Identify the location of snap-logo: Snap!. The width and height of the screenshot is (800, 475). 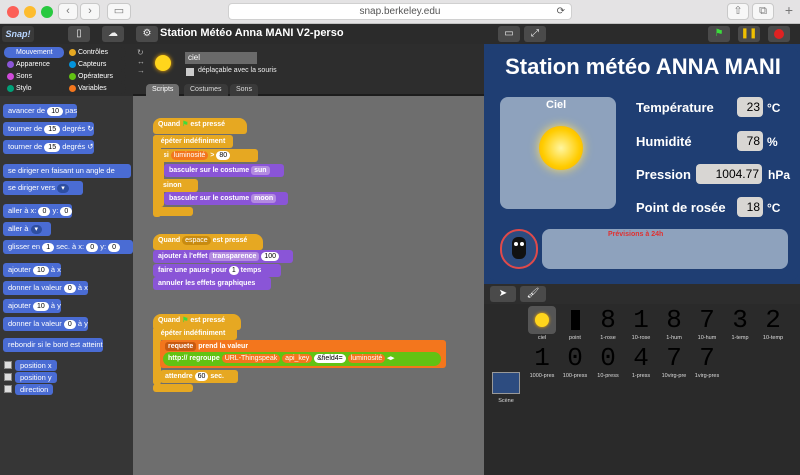
(18, 34).